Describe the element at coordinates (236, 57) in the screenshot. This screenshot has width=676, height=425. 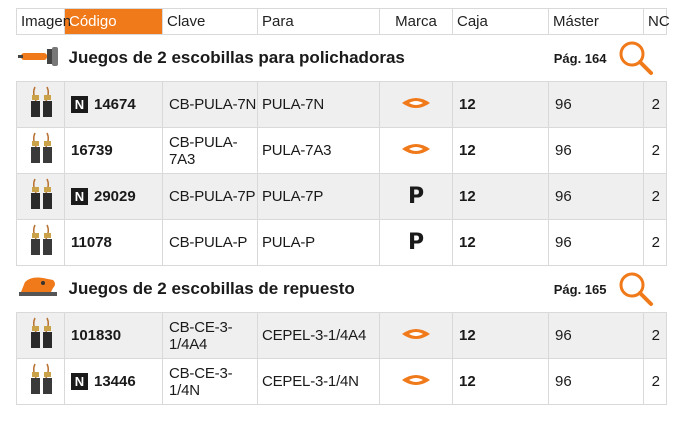
I see `section-title: Juegos de 2 escobillas para polichadoras` at that location.